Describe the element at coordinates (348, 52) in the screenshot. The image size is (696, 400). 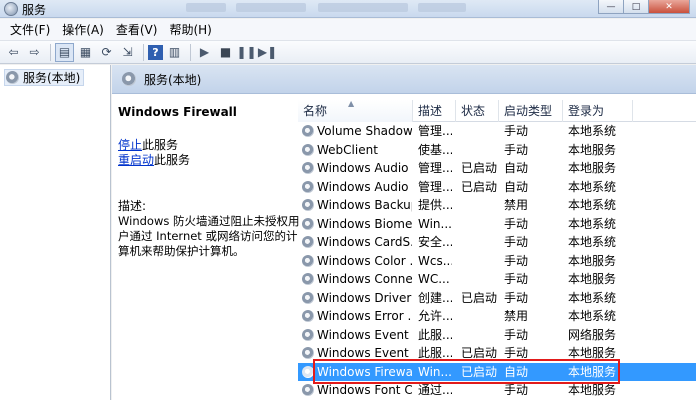
I see `toolbar: ⇦ ⇨ ▤ ▦ ⟳ ⇲ ? ▥ ▶ ■ ❚❚ ▶❚` at that location.